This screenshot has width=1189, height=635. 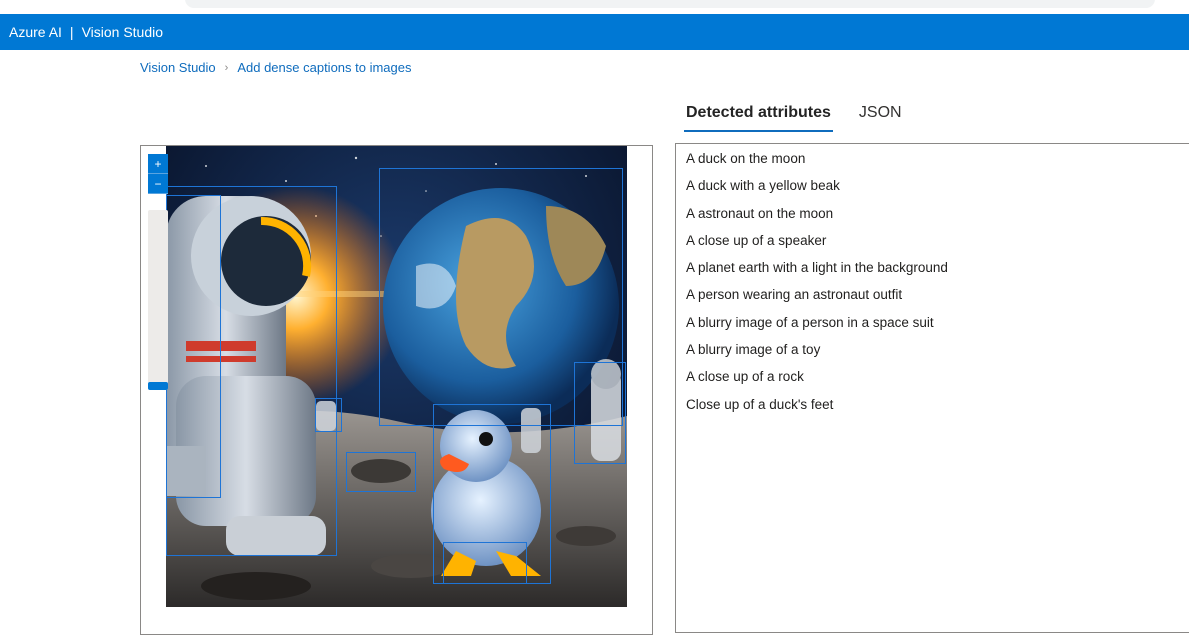 I want to click on brand-label: Azure AI, so click(x=35, y=32).